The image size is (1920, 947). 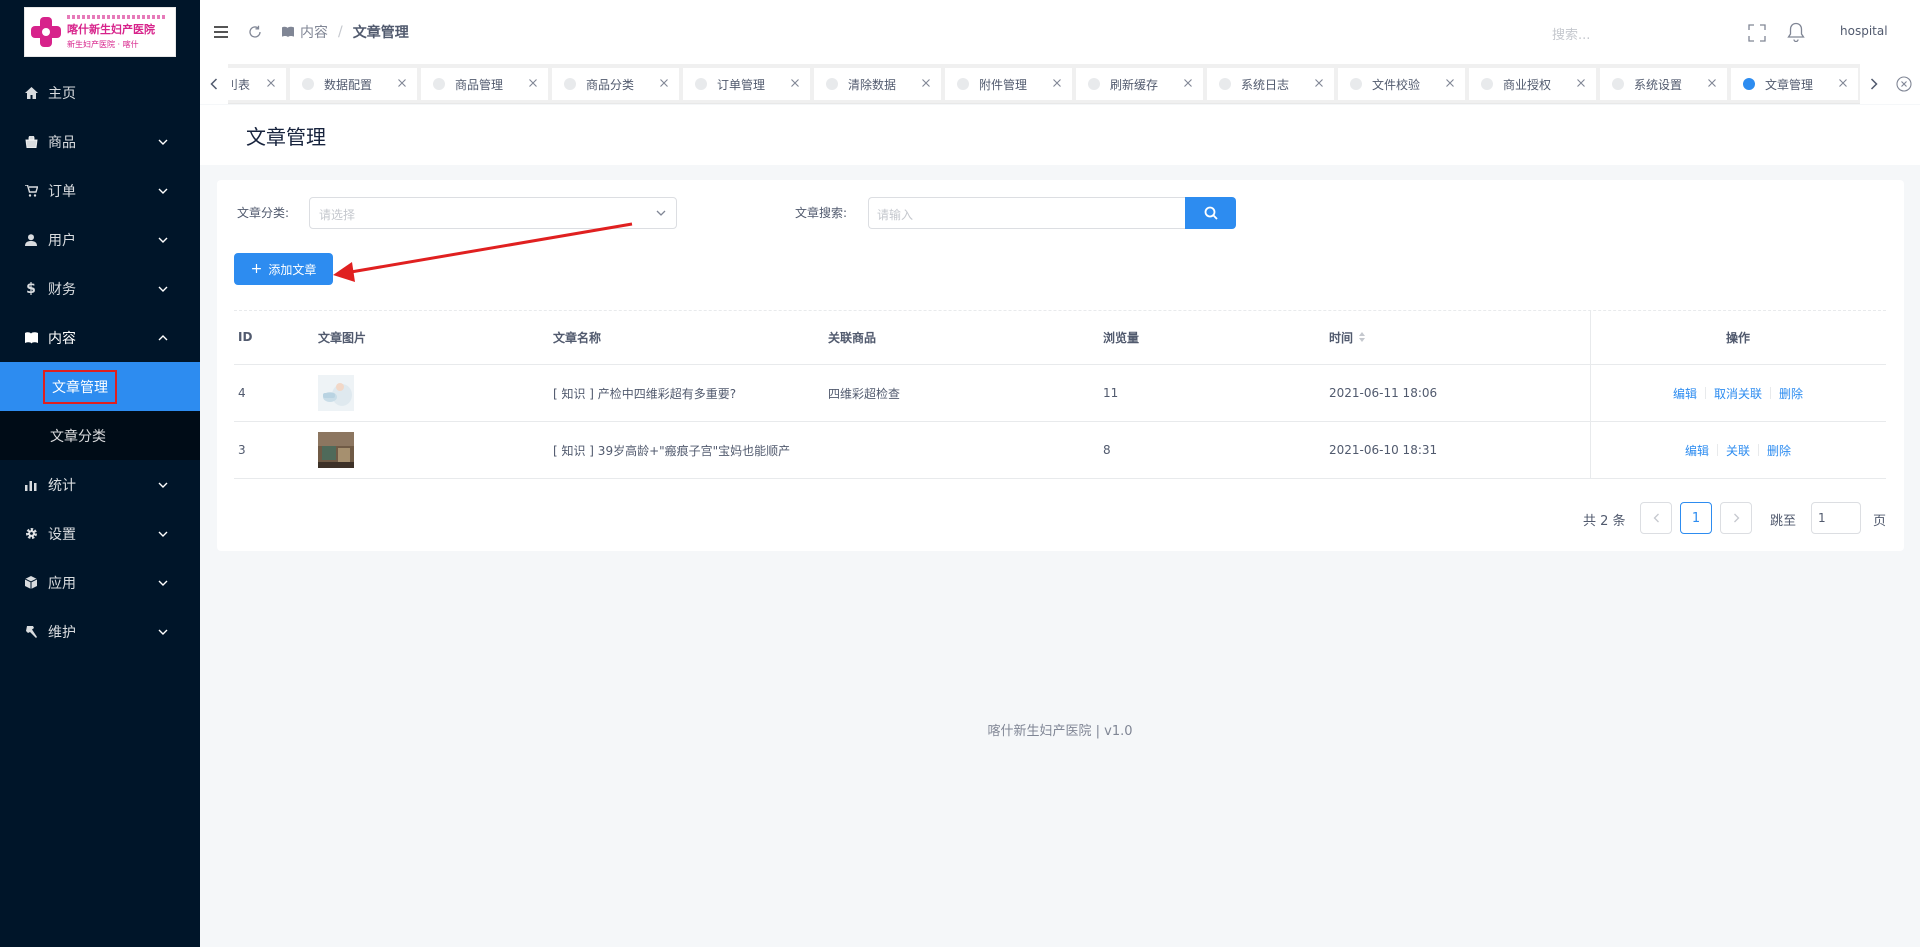 What do you see at coordinates (1864, 31) in the screenshot?
I see `user-menu: hospital` at bounding box center [1864, 31].